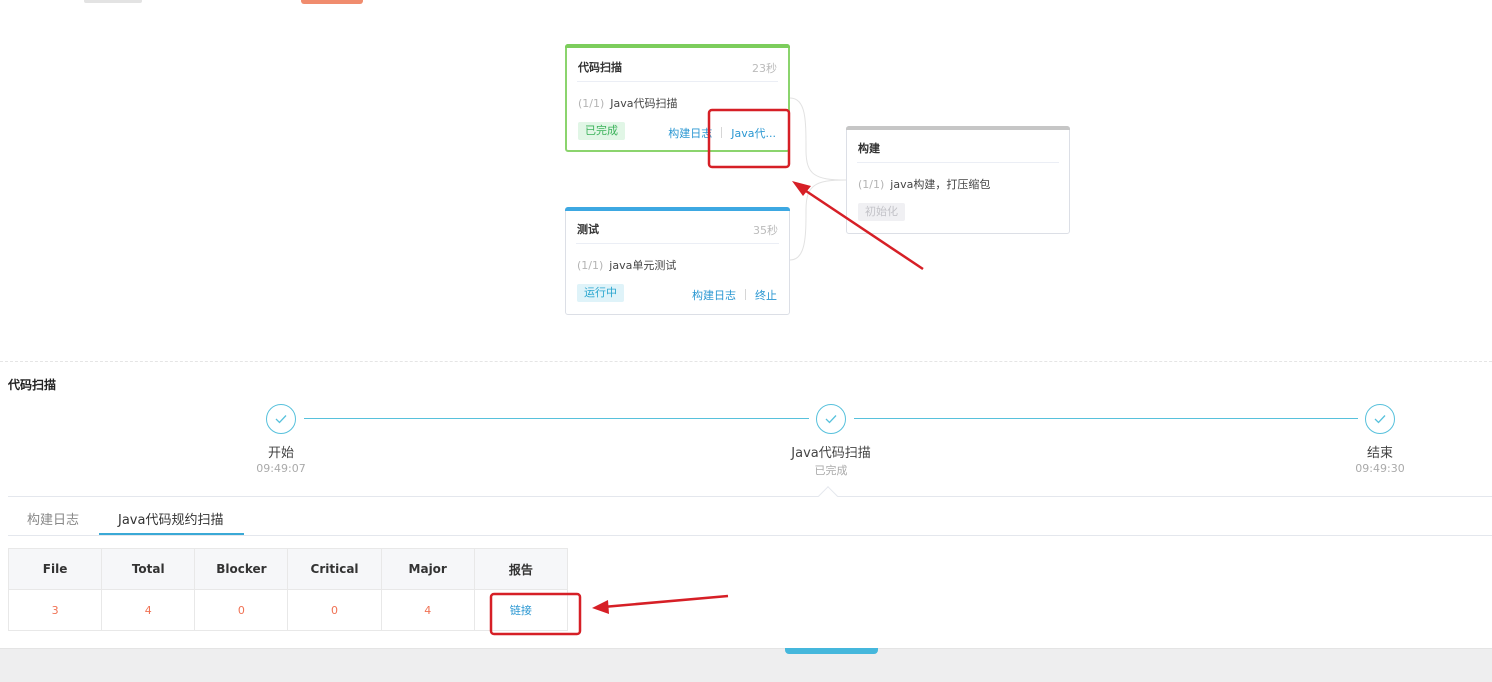 The width and height of the screenshot is (1492, 682). What do you see at coordinates (746, 361) in the screenshot?
I see `section-divider` at bounding box center [746, 361].